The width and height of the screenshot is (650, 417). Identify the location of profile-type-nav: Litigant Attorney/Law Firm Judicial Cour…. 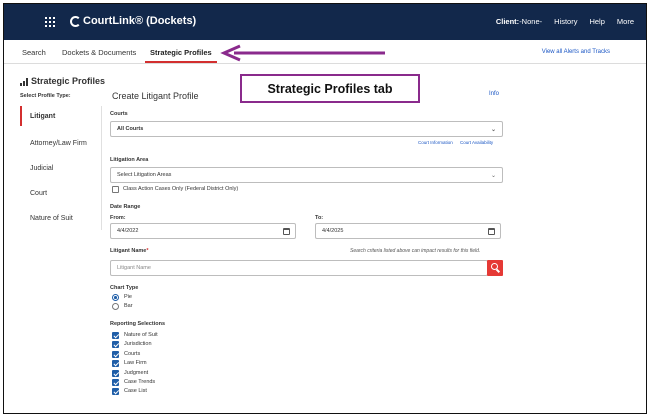
(61, 168).